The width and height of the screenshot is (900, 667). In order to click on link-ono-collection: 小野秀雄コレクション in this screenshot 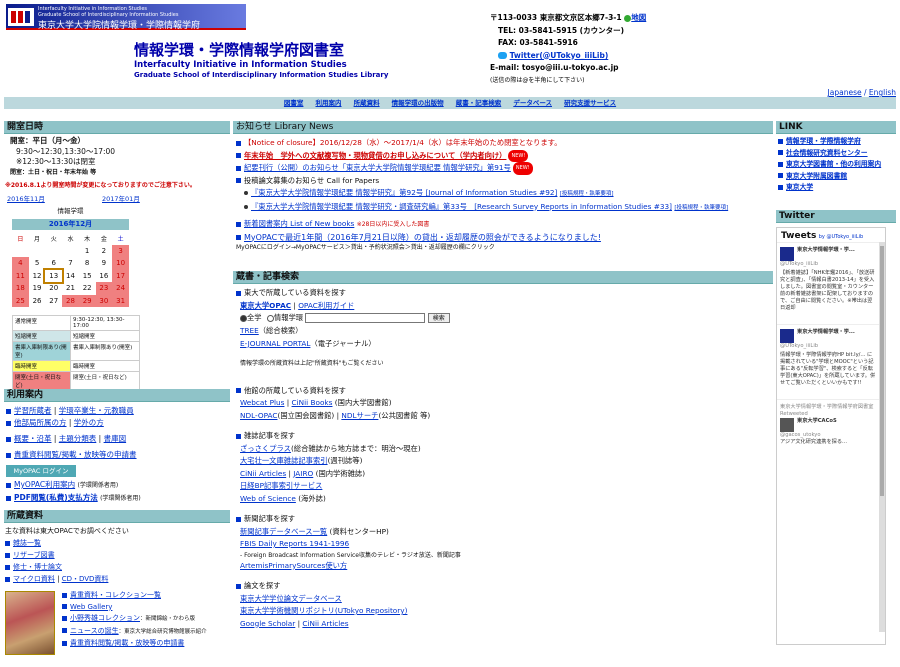, I will do `click(105, 618)`.